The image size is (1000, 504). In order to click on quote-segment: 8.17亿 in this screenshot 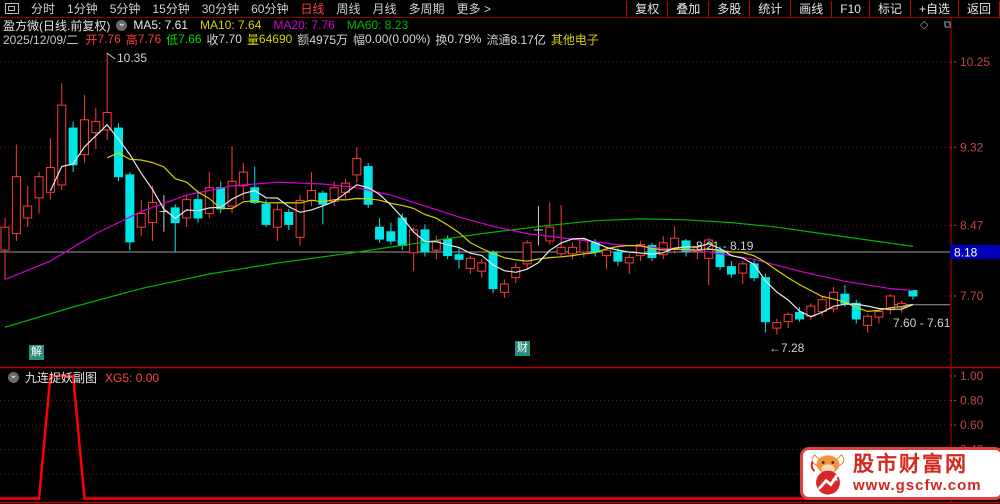, I will do `click(528, 39)`.